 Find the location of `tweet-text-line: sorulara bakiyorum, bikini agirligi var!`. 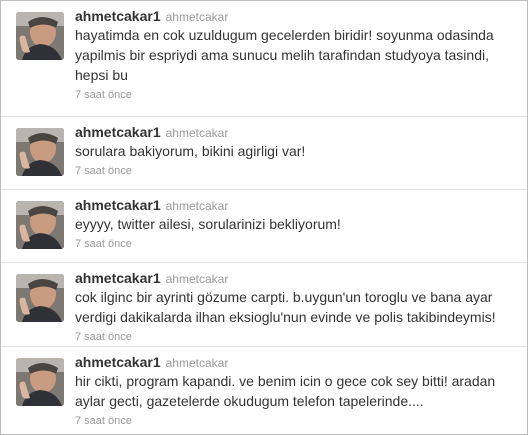

tweet-text-line: sorulara bakiyorum, bikini agirligi var! is located at coordinates (190, 151).